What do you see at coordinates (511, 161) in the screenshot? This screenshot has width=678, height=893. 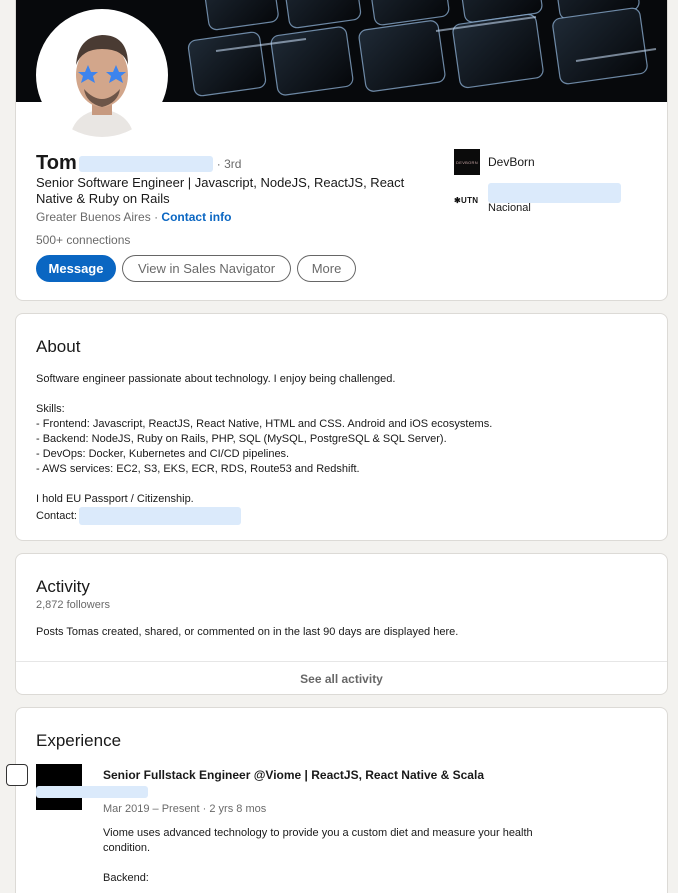 I see `current-company-name: DevBorn` at bounding box center [511, 161].